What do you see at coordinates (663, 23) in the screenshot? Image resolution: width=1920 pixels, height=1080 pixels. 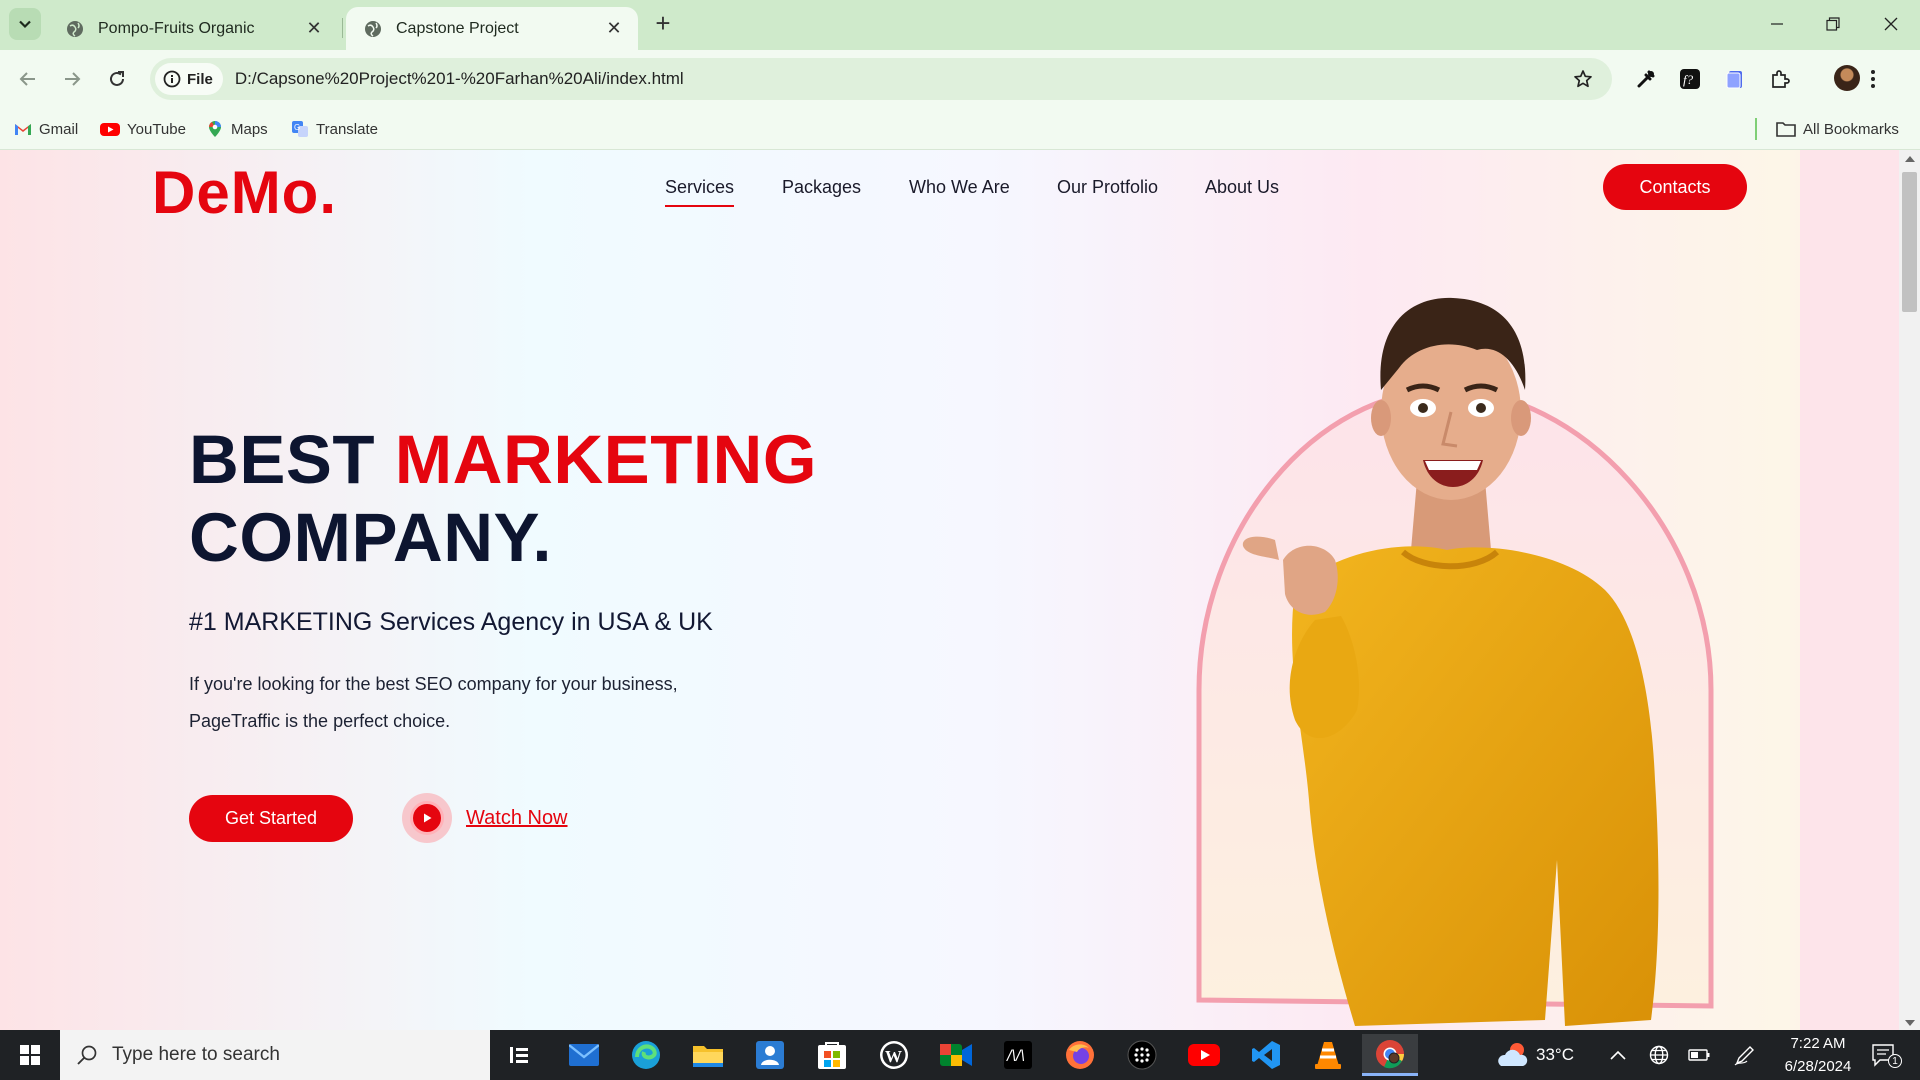 I see `new-tab-button: +` at bounding box center [663, 23].